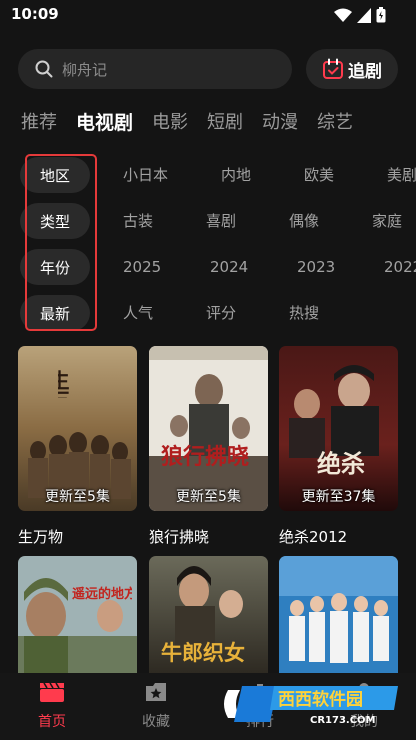  What do you see at coordinates (280, 121) in the screenshot?
I see `tab-anime: 动漫` at bounding box center [280, 121].